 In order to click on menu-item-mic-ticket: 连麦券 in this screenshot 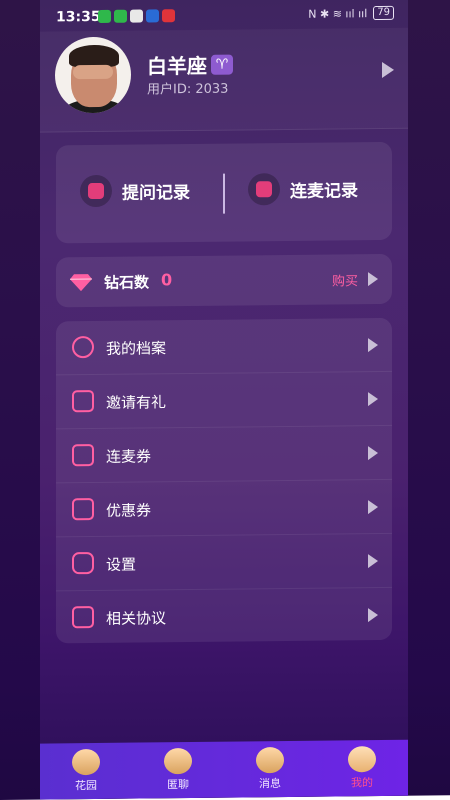, I will do `click(224, 454)`.